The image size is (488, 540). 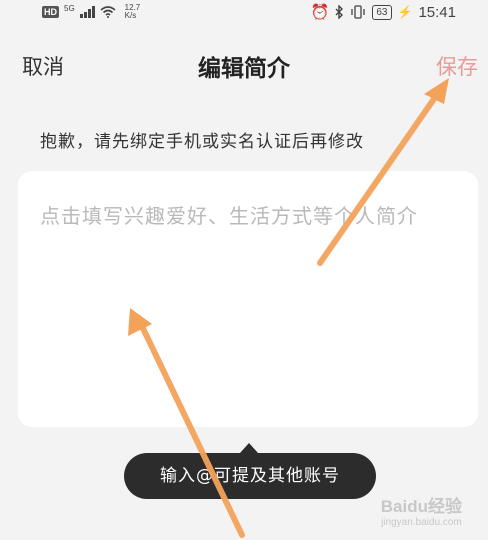 What do you see at coordinates (108, 12) in the screenshot?
I see `wifi-icon` at bounding box center [108, 12].